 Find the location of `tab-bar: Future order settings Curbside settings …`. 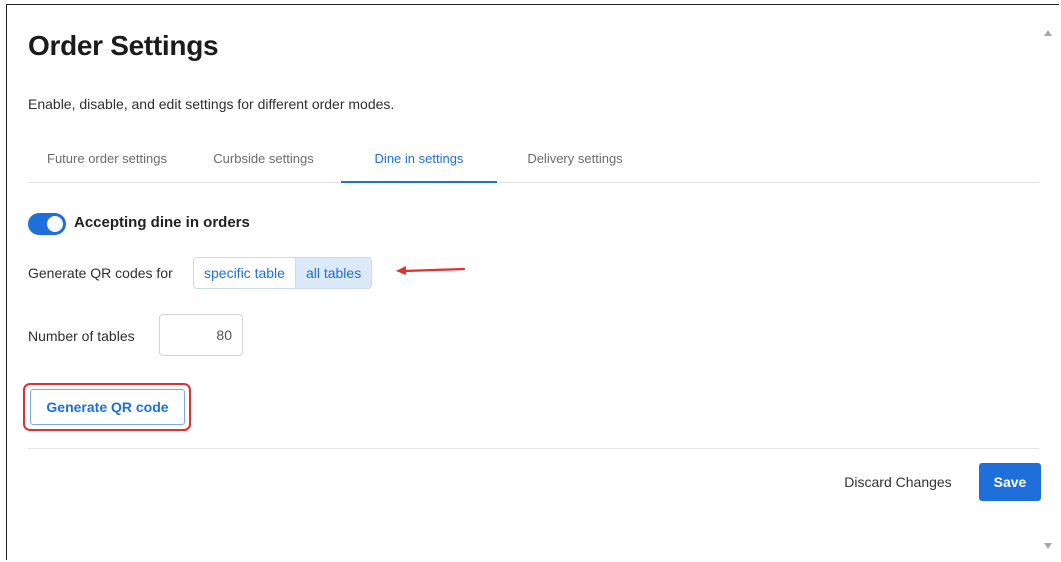

tab-bar: Future order settings Curbside settings … is located at coordinates (533, 162).